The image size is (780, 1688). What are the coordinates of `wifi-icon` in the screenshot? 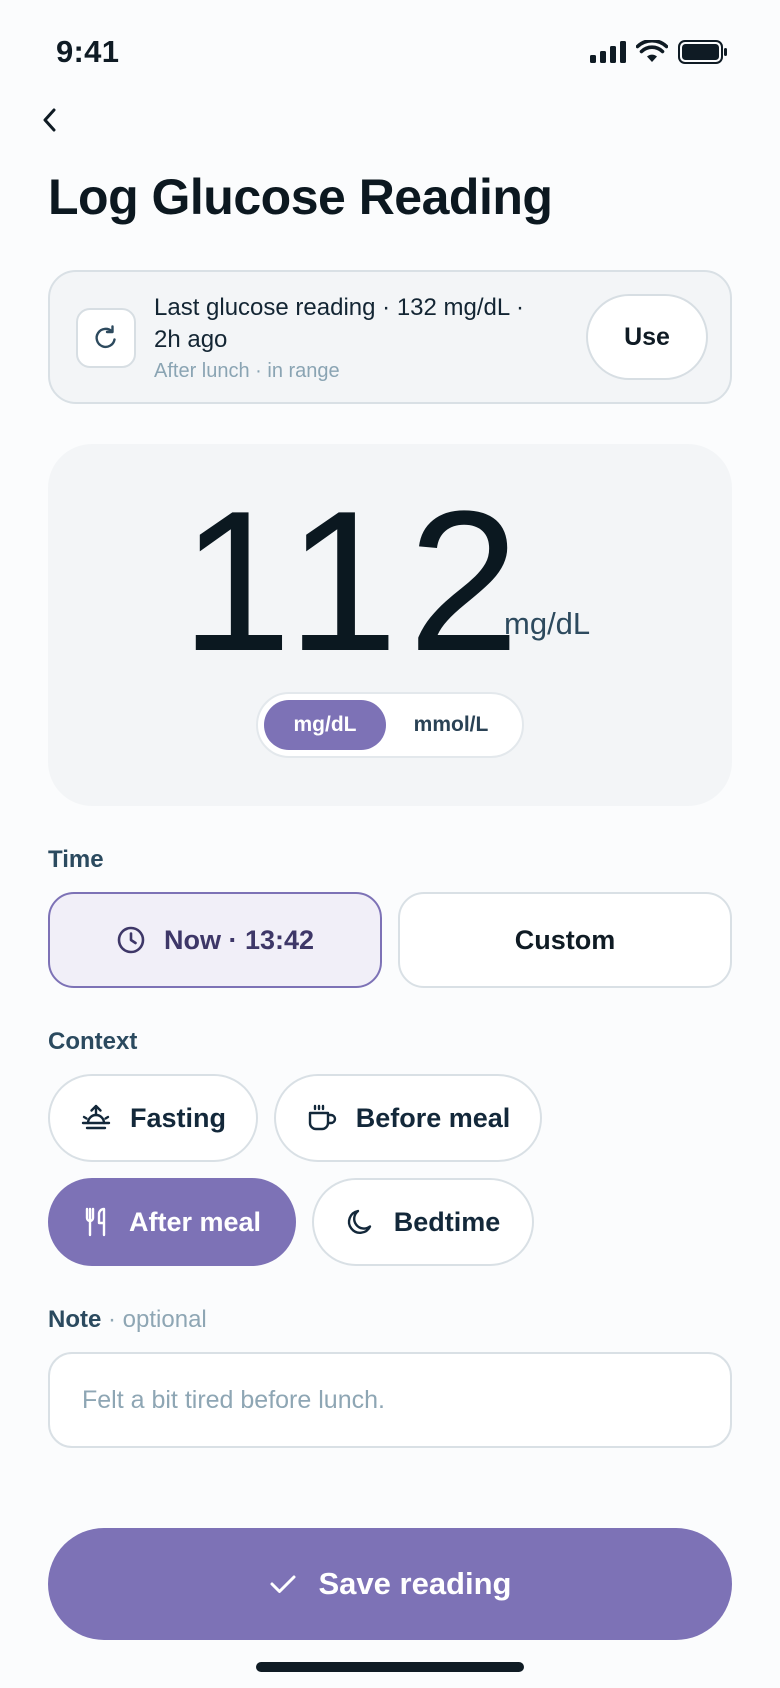 It's located at (652, 51).